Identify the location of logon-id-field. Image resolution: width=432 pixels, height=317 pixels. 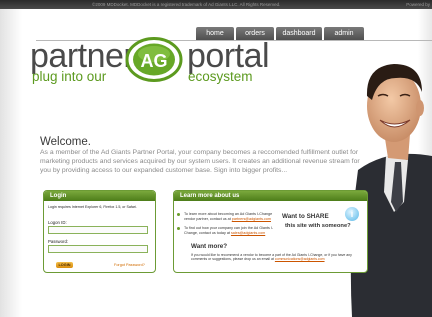
(98, 230).